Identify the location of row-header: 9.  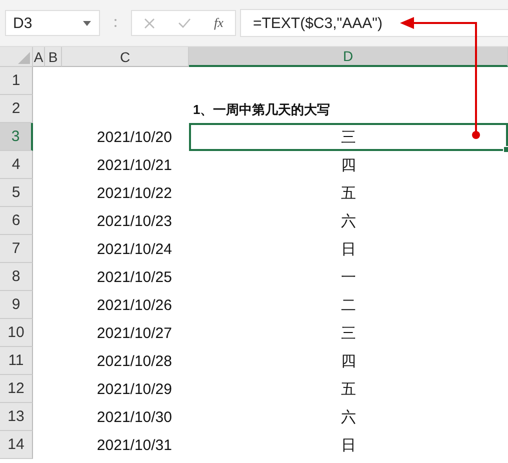
(16, 305).